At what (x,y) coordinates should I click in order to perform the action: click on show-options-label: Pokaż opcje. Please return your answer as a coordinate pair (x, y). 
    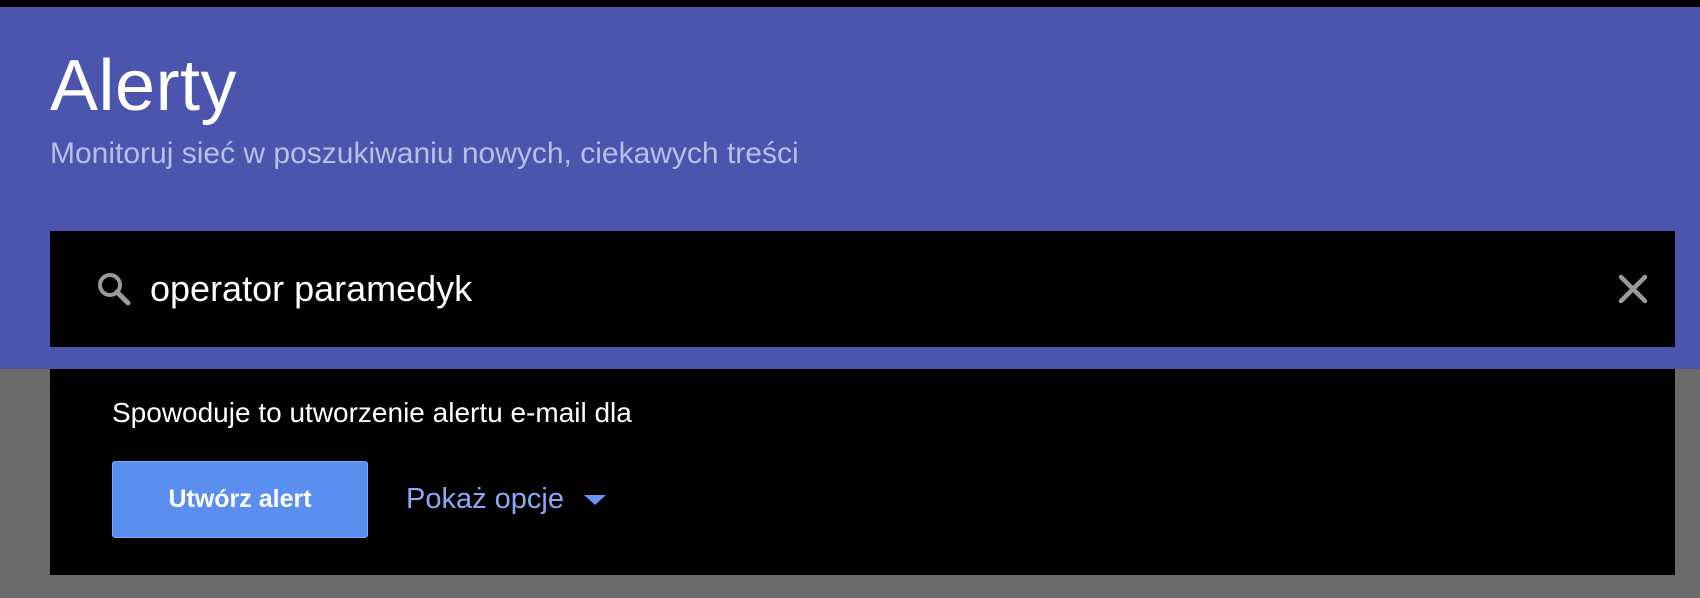
    Looking at the image, I should click on (485, 499).